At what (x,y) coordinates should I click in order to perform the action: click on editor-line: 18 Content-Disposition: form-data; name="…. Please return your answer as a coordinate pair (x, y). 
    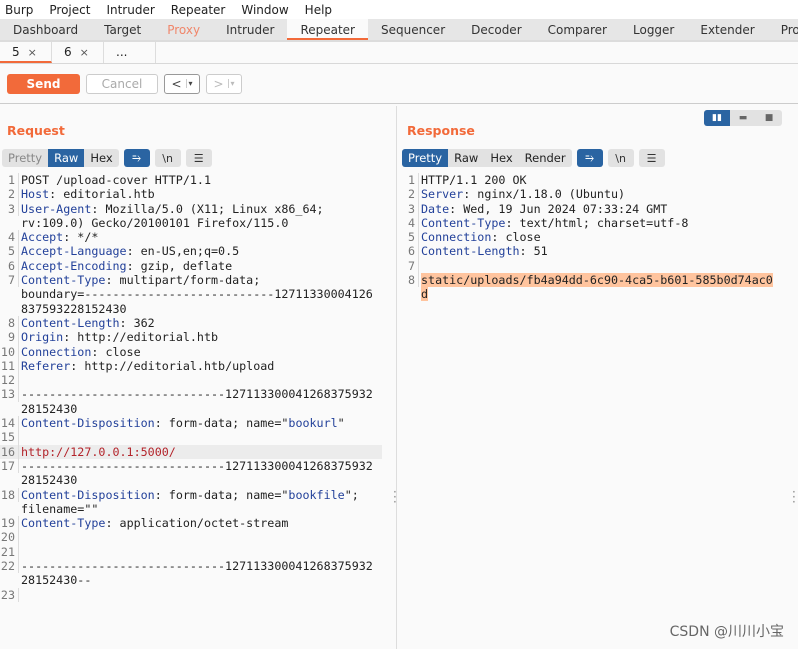
    Looking at the image, I should click on (191, 494).